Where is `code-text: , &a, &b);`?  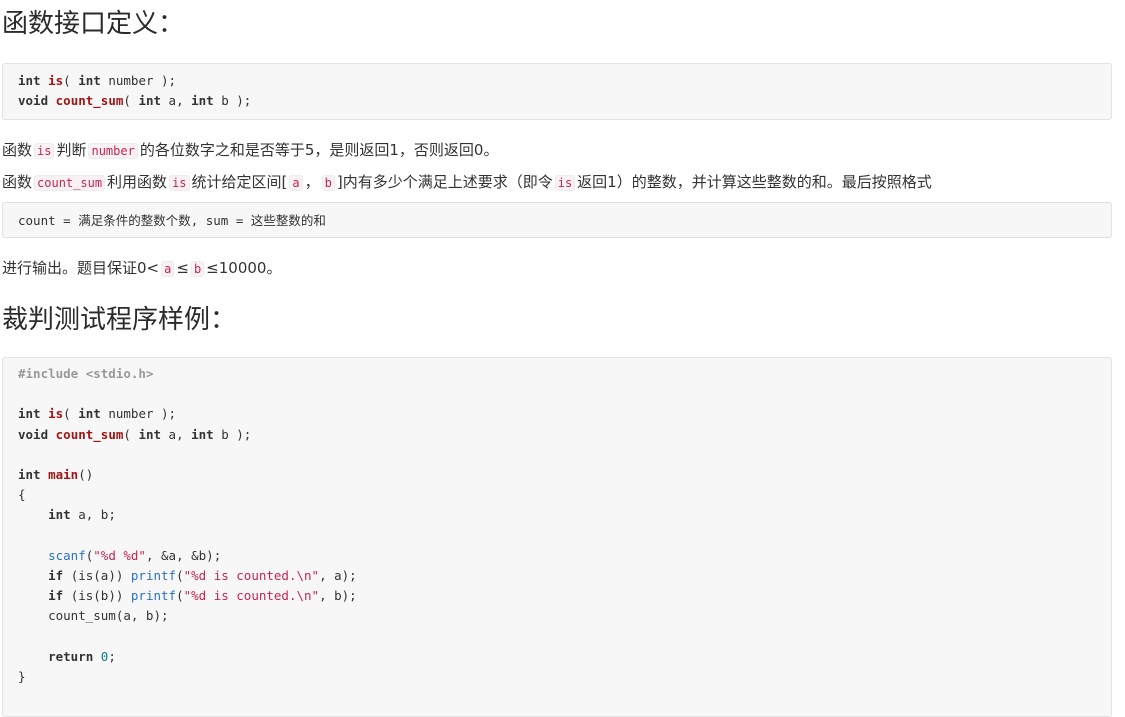 code-text: , &a, &b); is located at coordinates (183, 555).